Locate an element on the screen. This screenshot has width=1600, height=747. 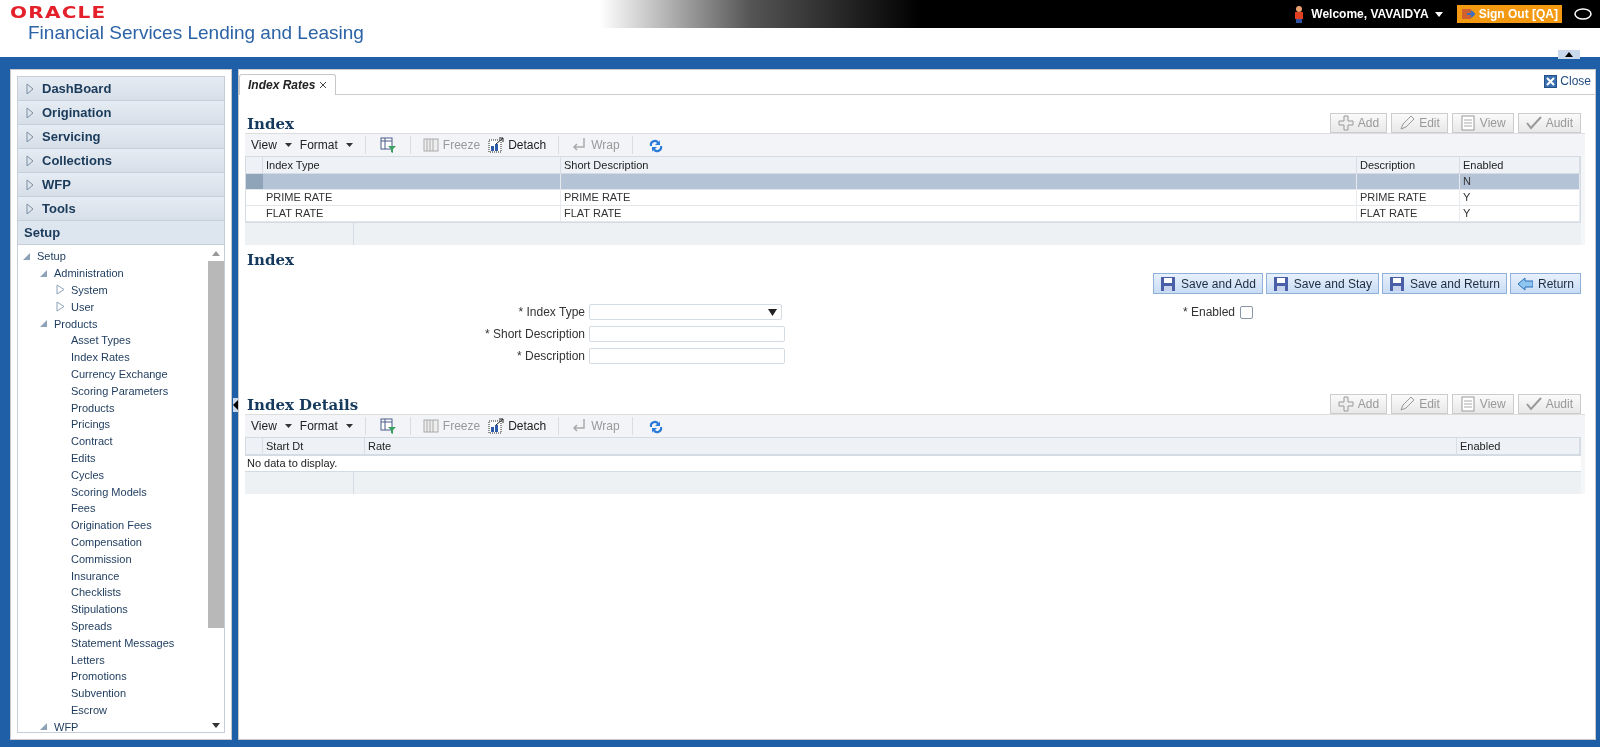
tree-item: Checklists is located at coordinates (96, 592).